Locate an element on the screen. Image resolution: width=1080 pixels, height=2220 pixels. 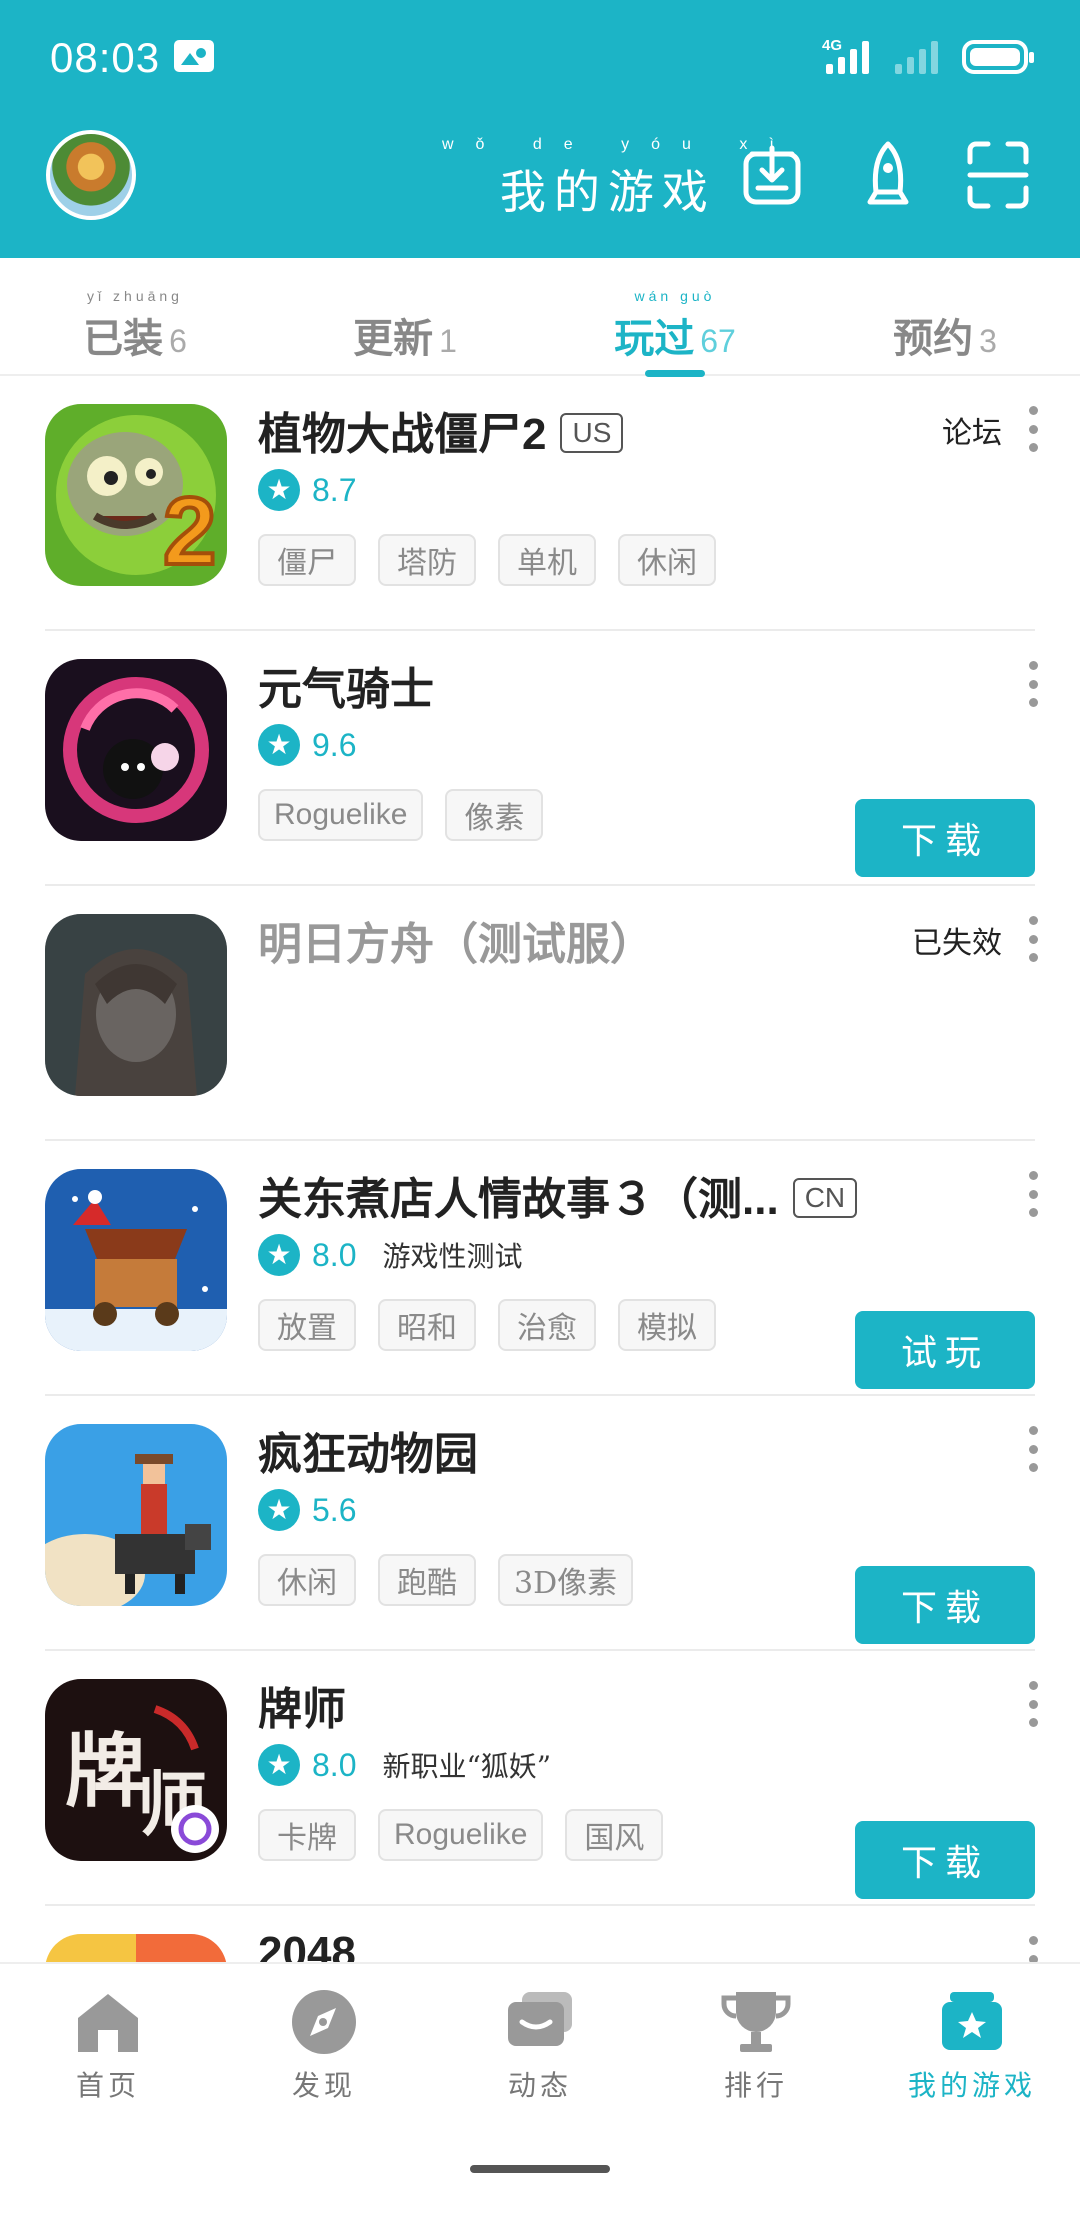
signal-icon is located at coordinates (847, 57).